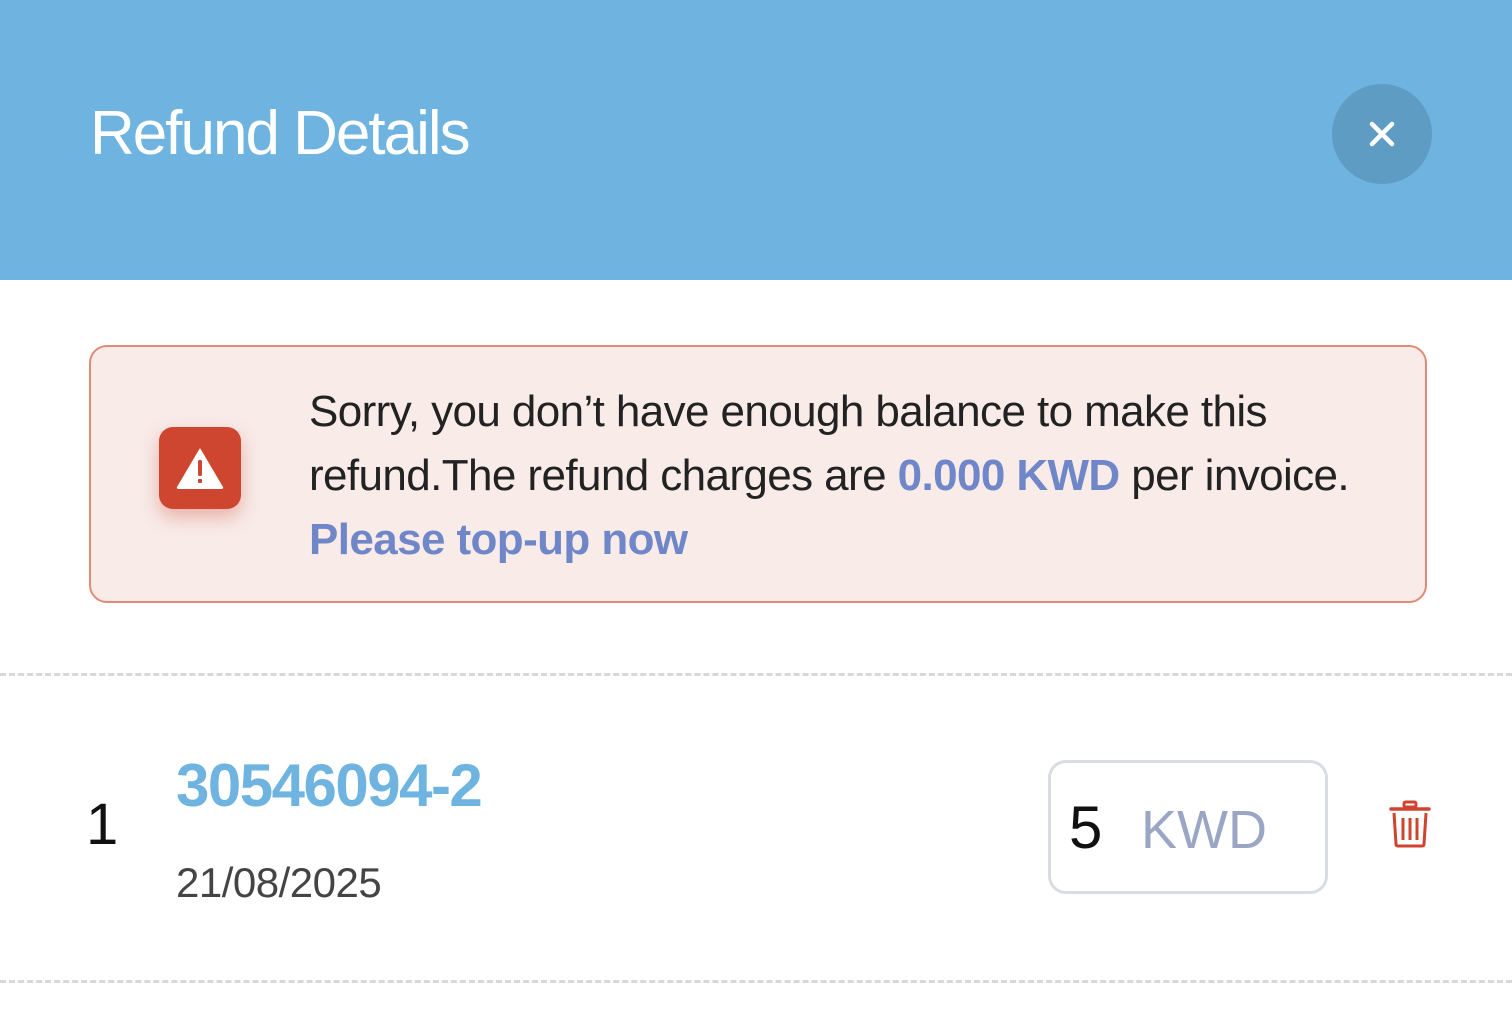 This screenshot has width=1512, height=1026. Describe the element at coordinates (200, 468) in the screenshot. I see `warning-icon` at that location.